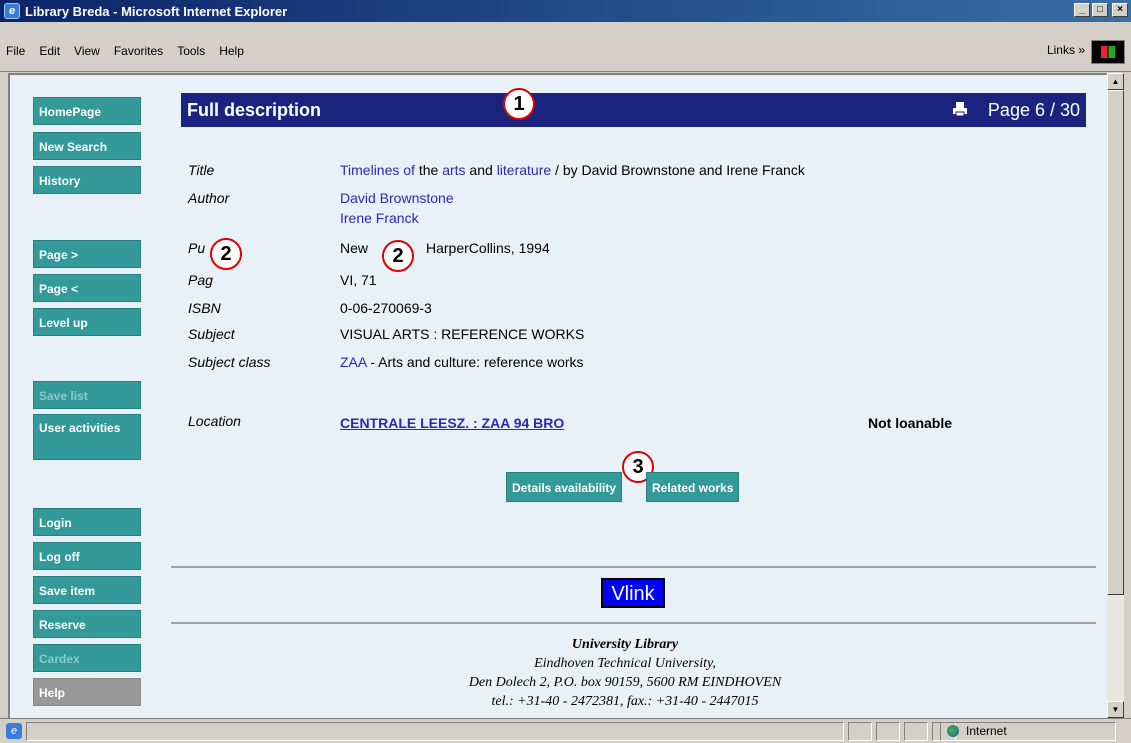  I want to click on pages-value: VI, 71, so click(358, 280).